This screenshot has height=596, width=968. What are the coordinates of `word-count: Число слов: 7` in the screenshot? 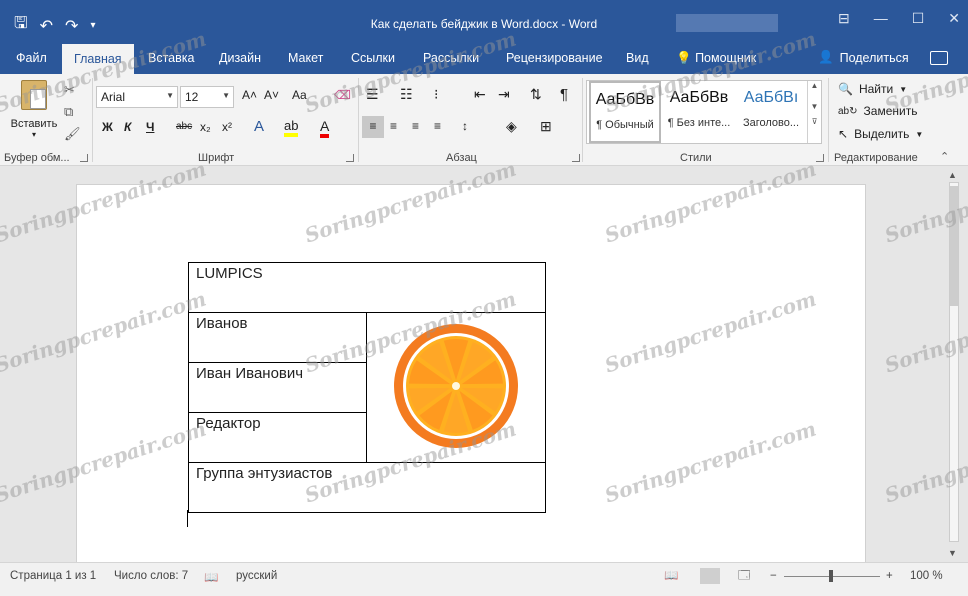 It's located at (151, 576).